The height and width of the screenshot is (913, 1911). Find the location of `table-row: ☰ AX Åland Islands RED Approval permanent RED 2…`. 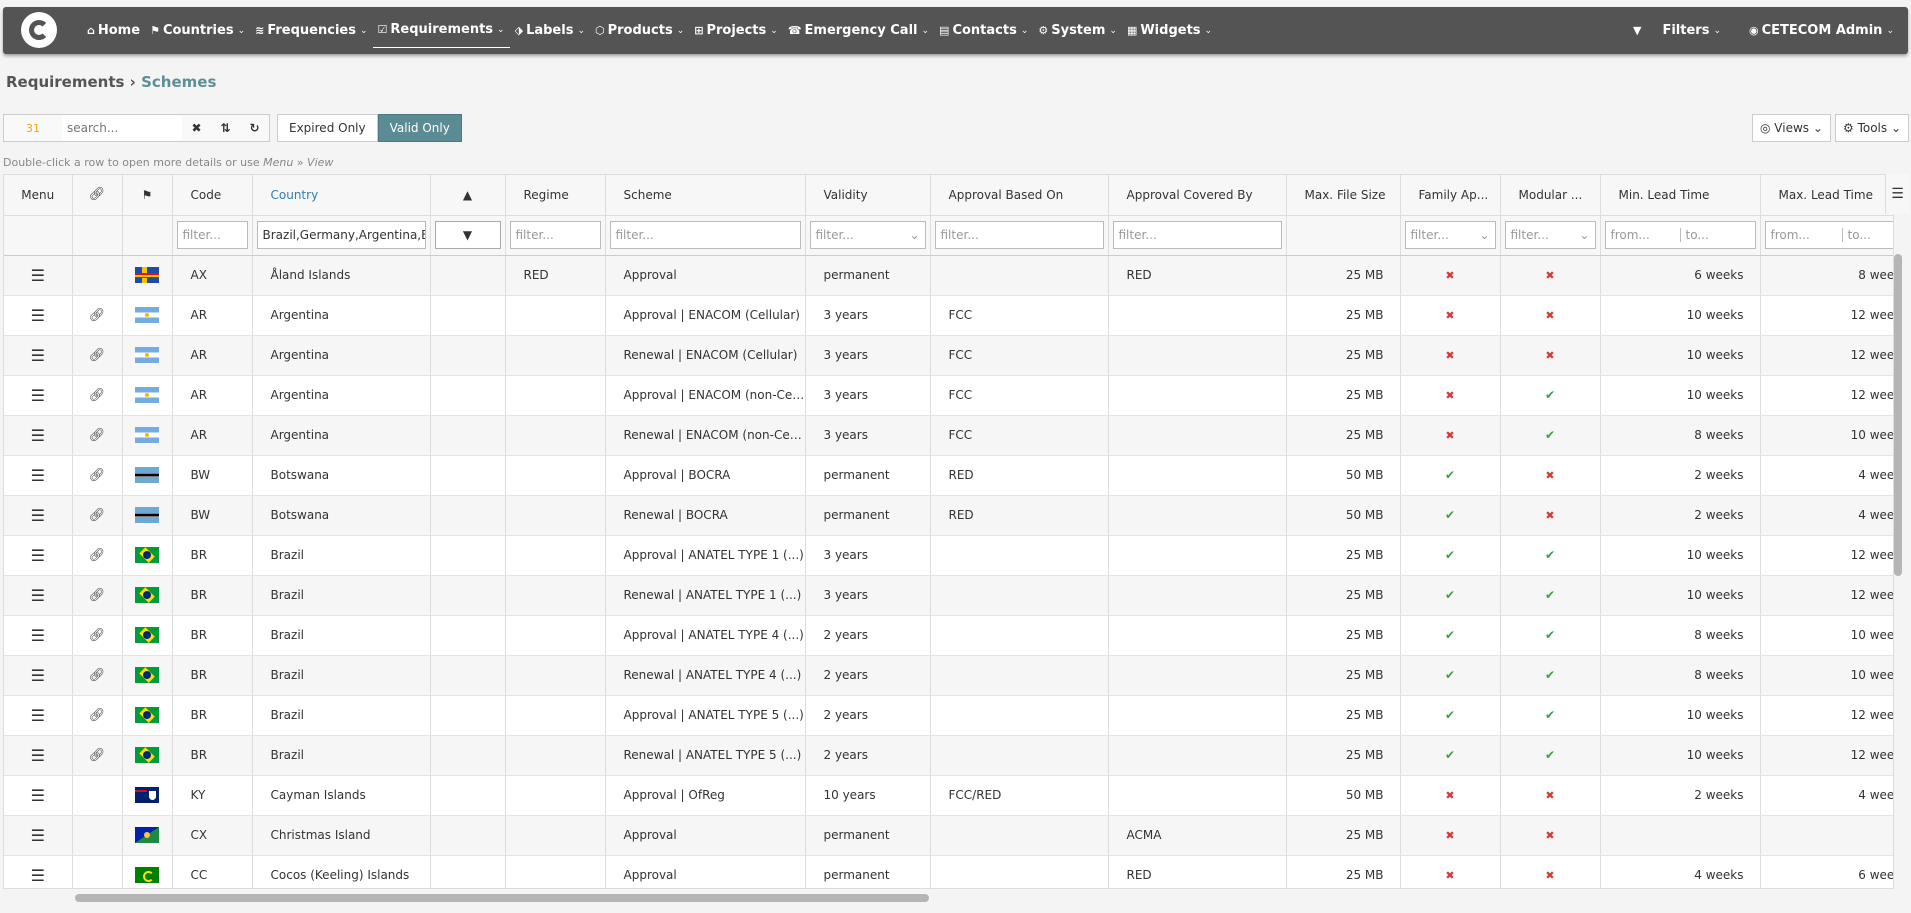

table-row: ☰ AX Åland Islands RED Approval permanent RED 2… is located at coordinates (948, 275).